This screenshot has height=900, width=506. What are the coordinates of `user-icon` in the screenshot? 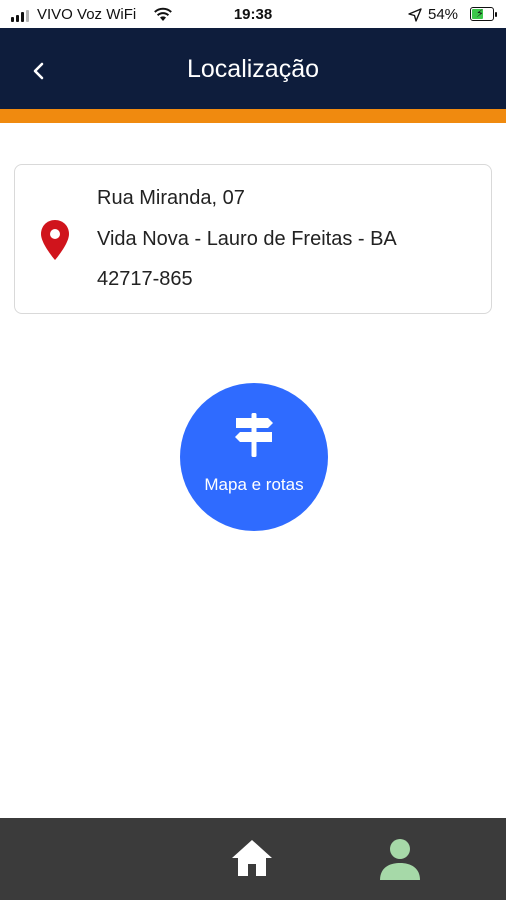 It's located at (400, 859).